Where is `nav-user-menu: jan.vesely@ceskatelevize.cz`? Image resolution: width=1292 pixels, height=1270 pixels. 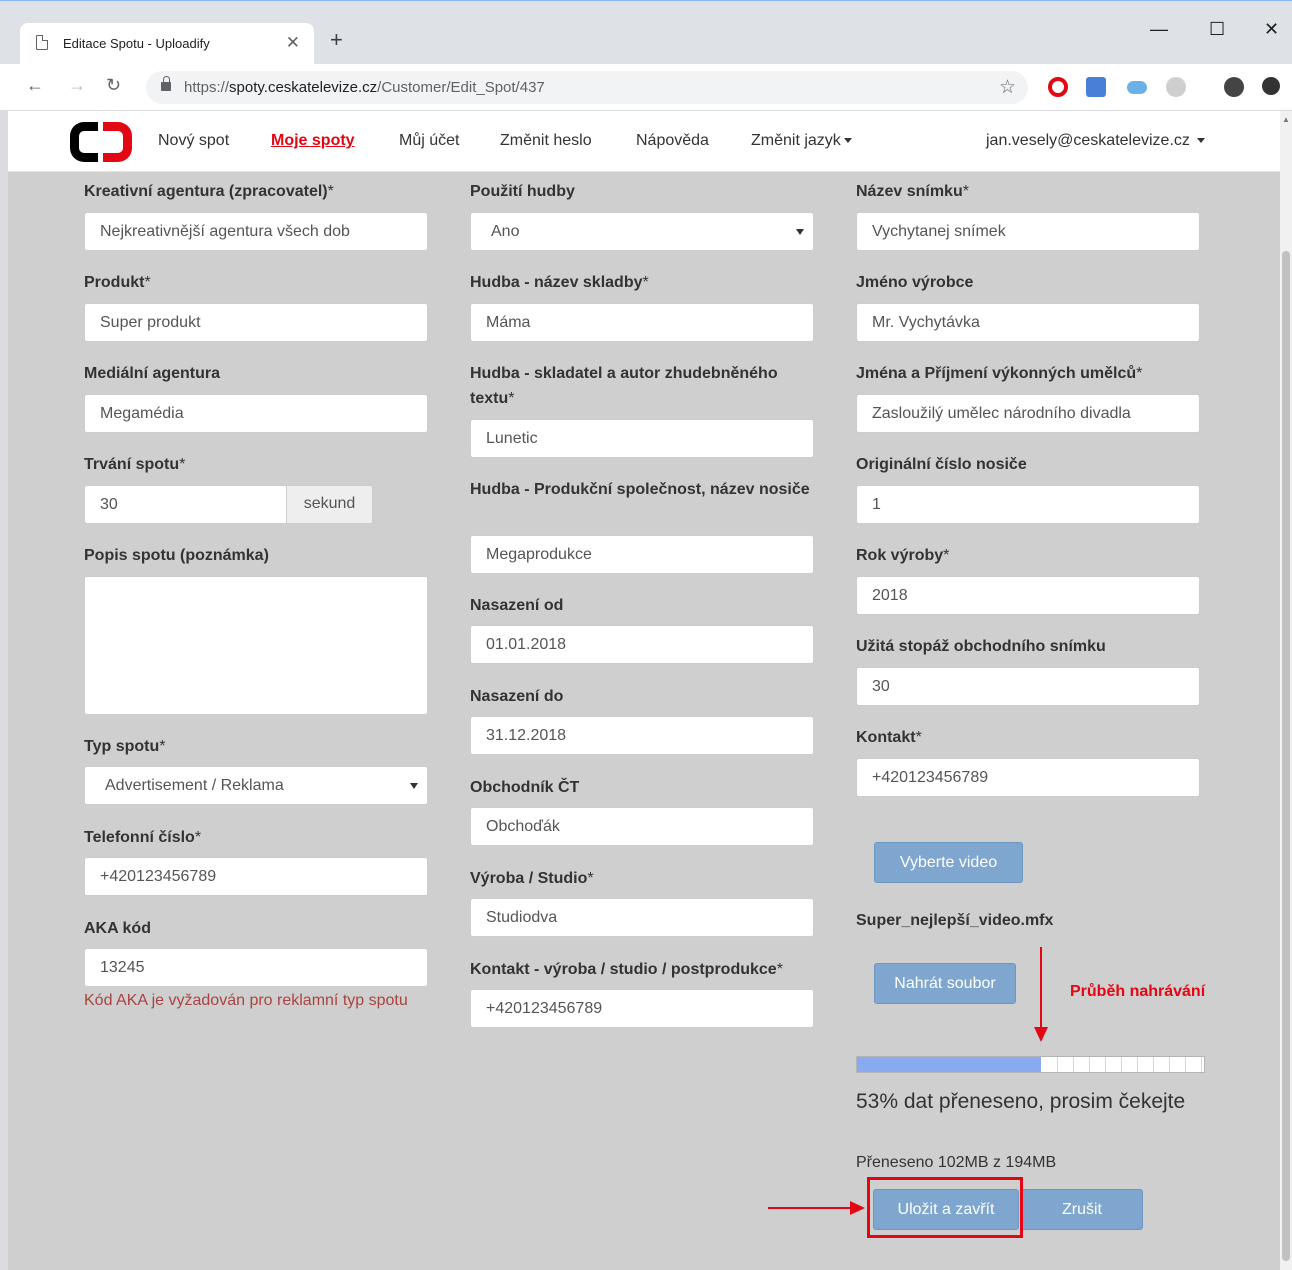
nav-user-menu: jan.vesely@ceskatelevize.cz is located at coordinates (1095, 141).